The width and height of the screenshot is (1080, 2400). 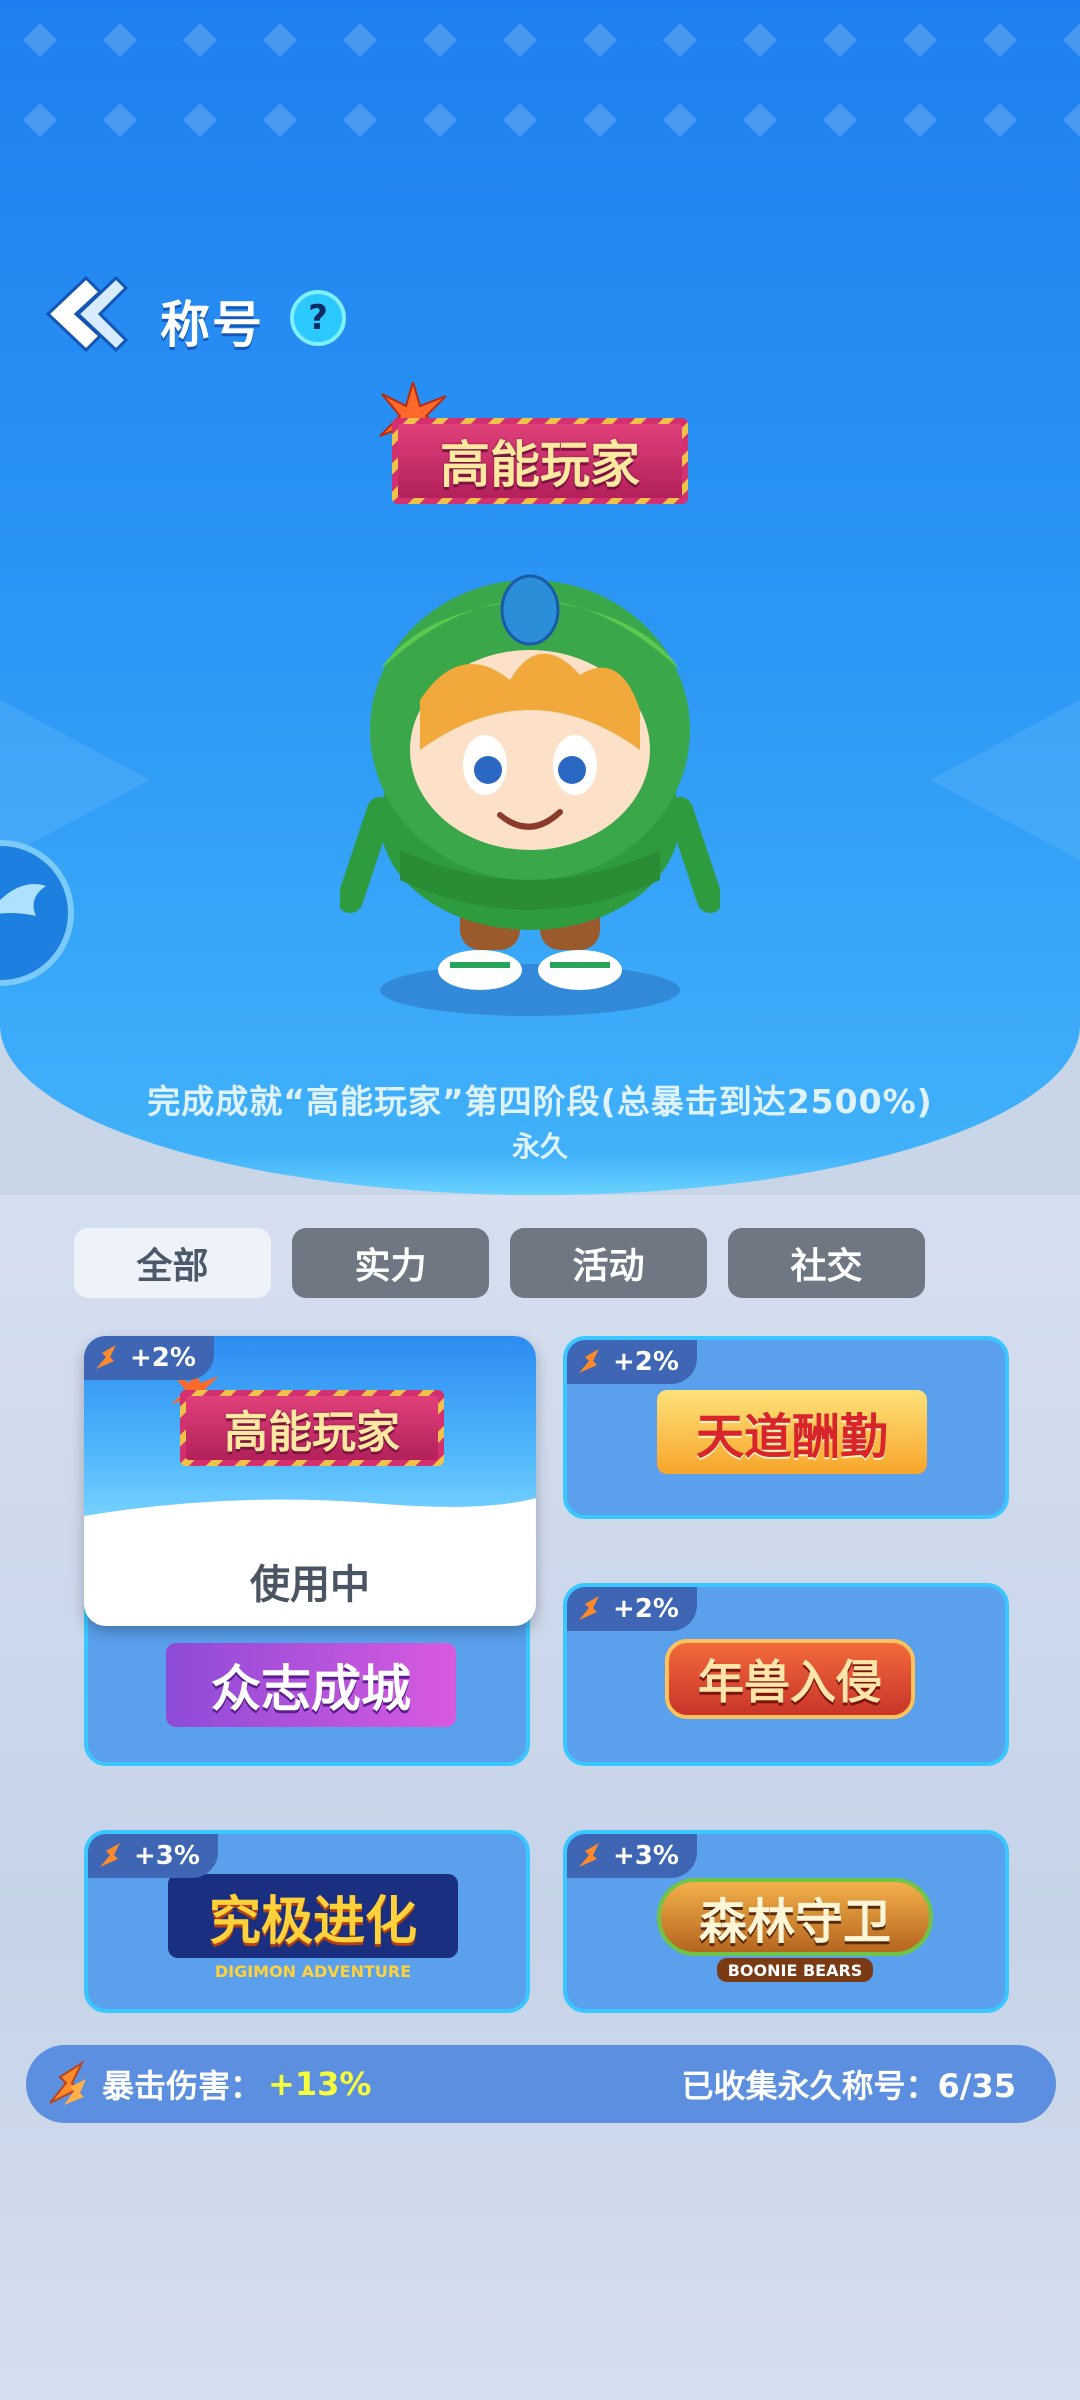 What do you see at coordinates (795, 1917) in the screenshot?
I see `title-logo-senlin: 森林守卫` at bounding box center [795, 1917].